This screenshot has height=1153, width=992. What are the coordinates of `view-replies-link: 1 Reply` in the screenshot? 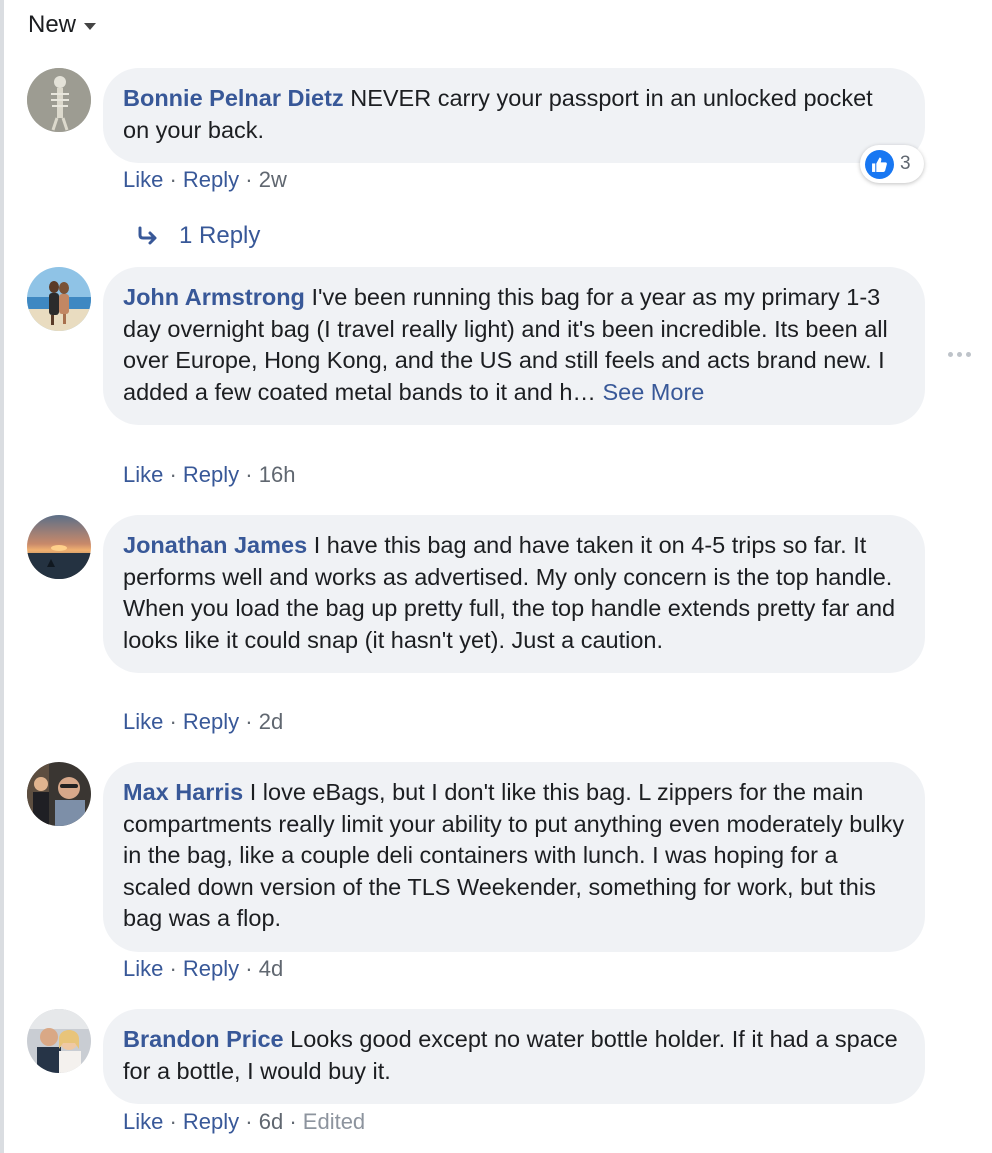 It's located at (198, 236).